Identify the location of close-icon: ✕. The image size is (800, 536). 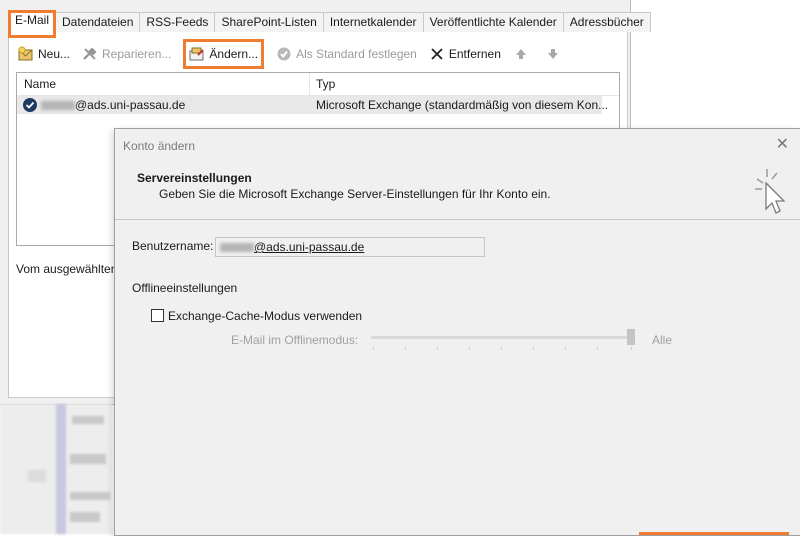
(782, 145).